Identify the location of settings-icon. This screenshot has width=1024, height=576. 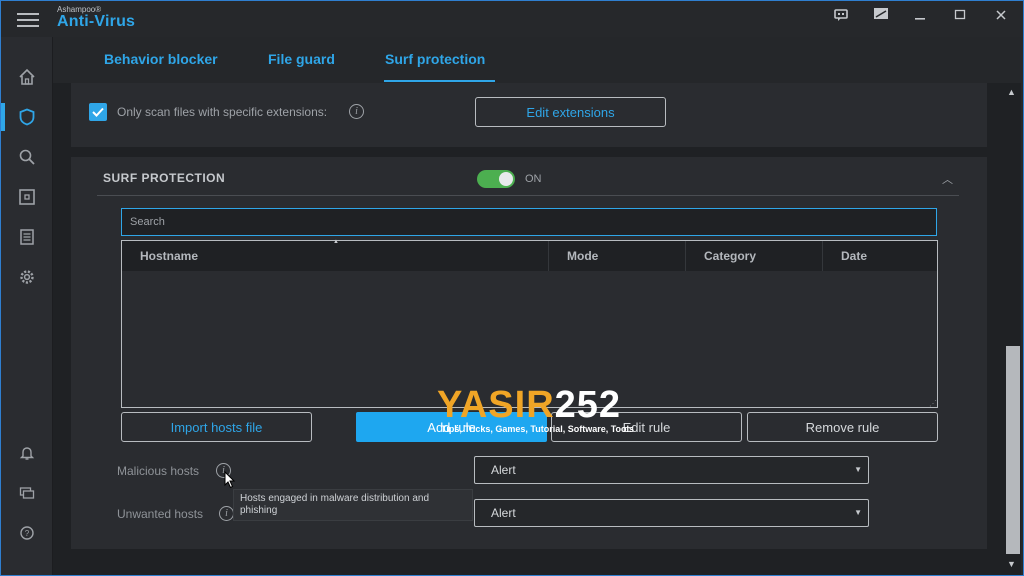
(27, 277).